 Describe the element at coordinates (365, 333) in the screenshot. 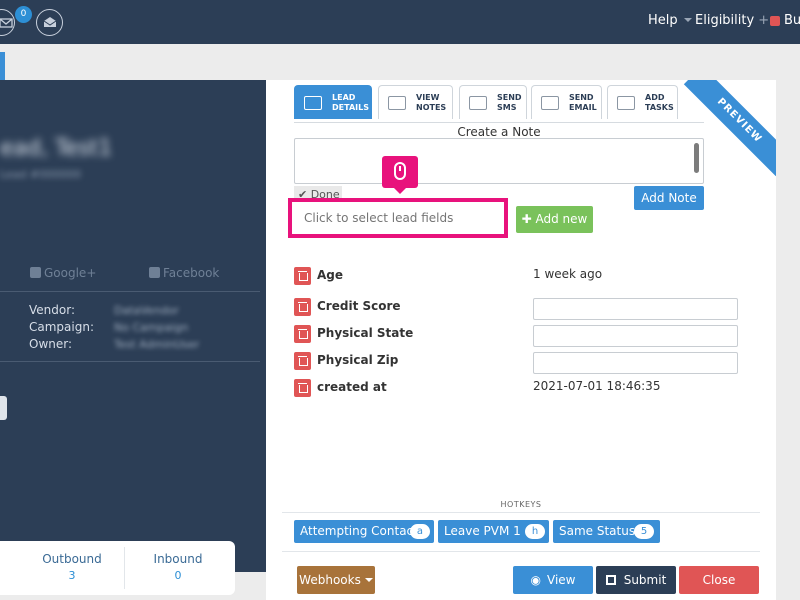

I see `field-name: Physical State` at that location.